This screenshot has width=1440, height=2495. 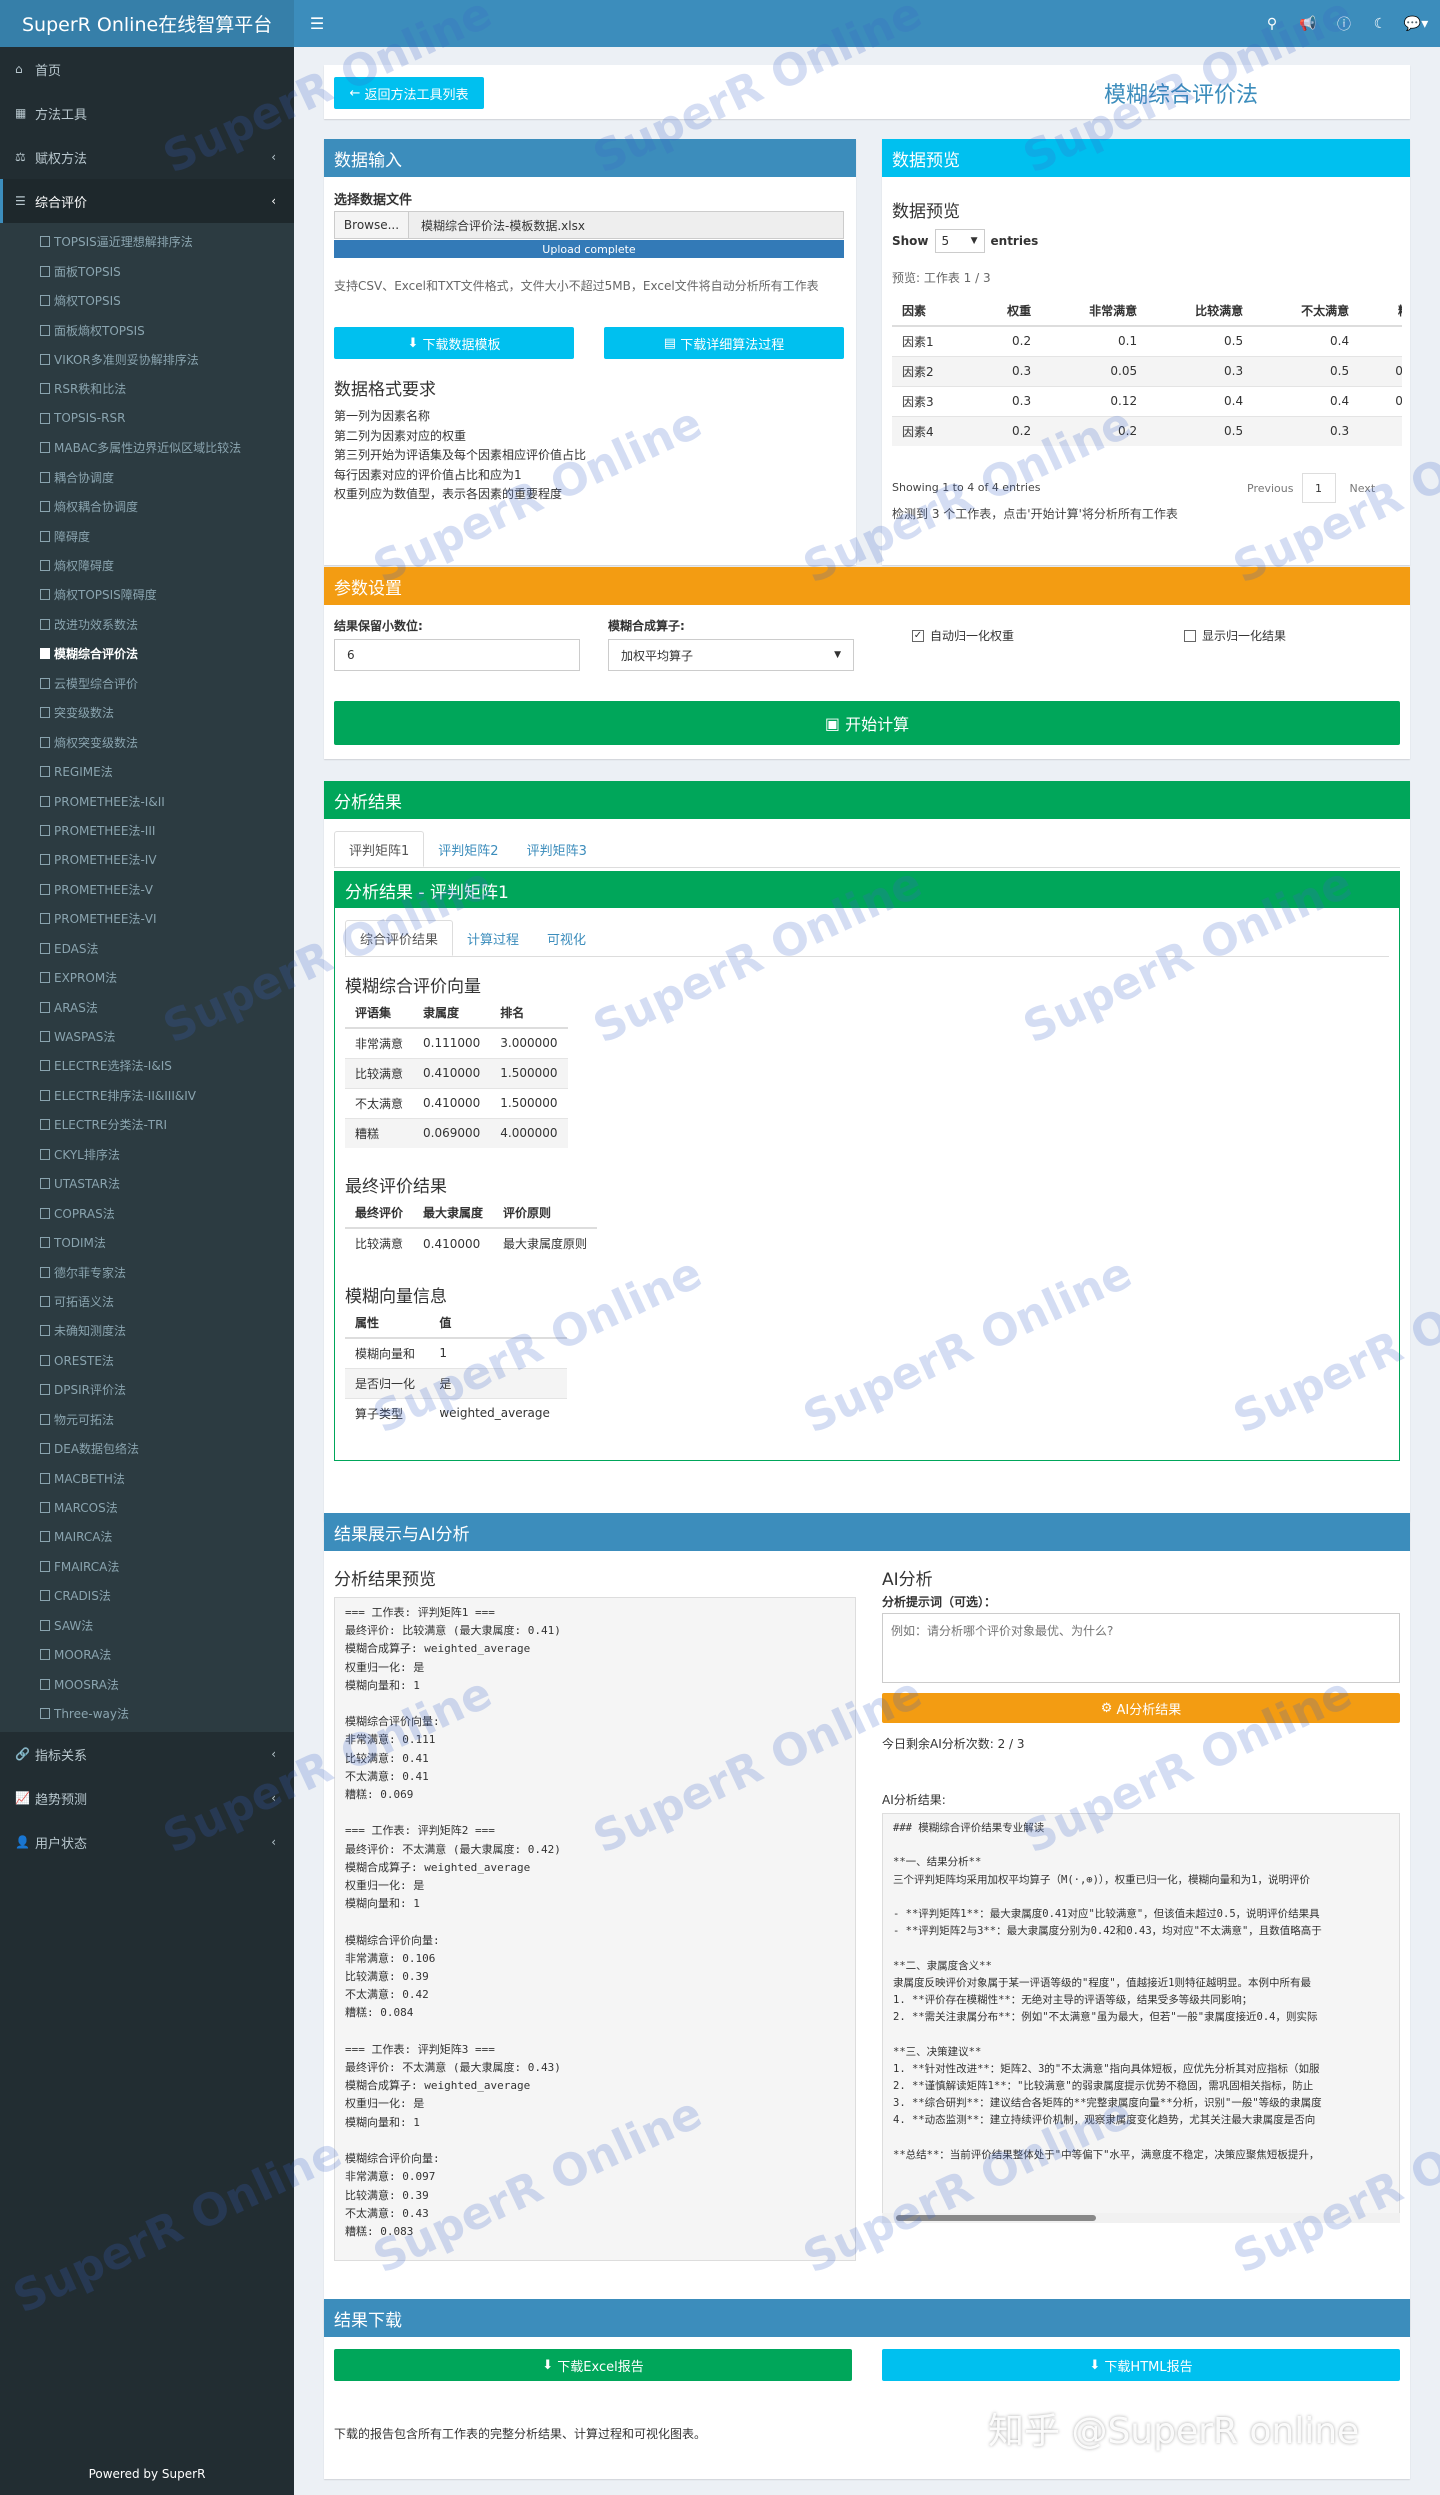 What do you see at coordinates (379, 1213) in the screenshot?
I see `column-header: 最终评价` at bounding box center [379, 1213].